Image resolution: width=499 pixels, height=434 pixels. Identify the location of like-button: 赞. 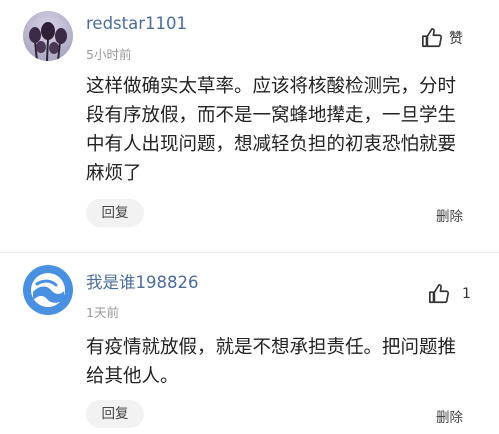
(442, 38).